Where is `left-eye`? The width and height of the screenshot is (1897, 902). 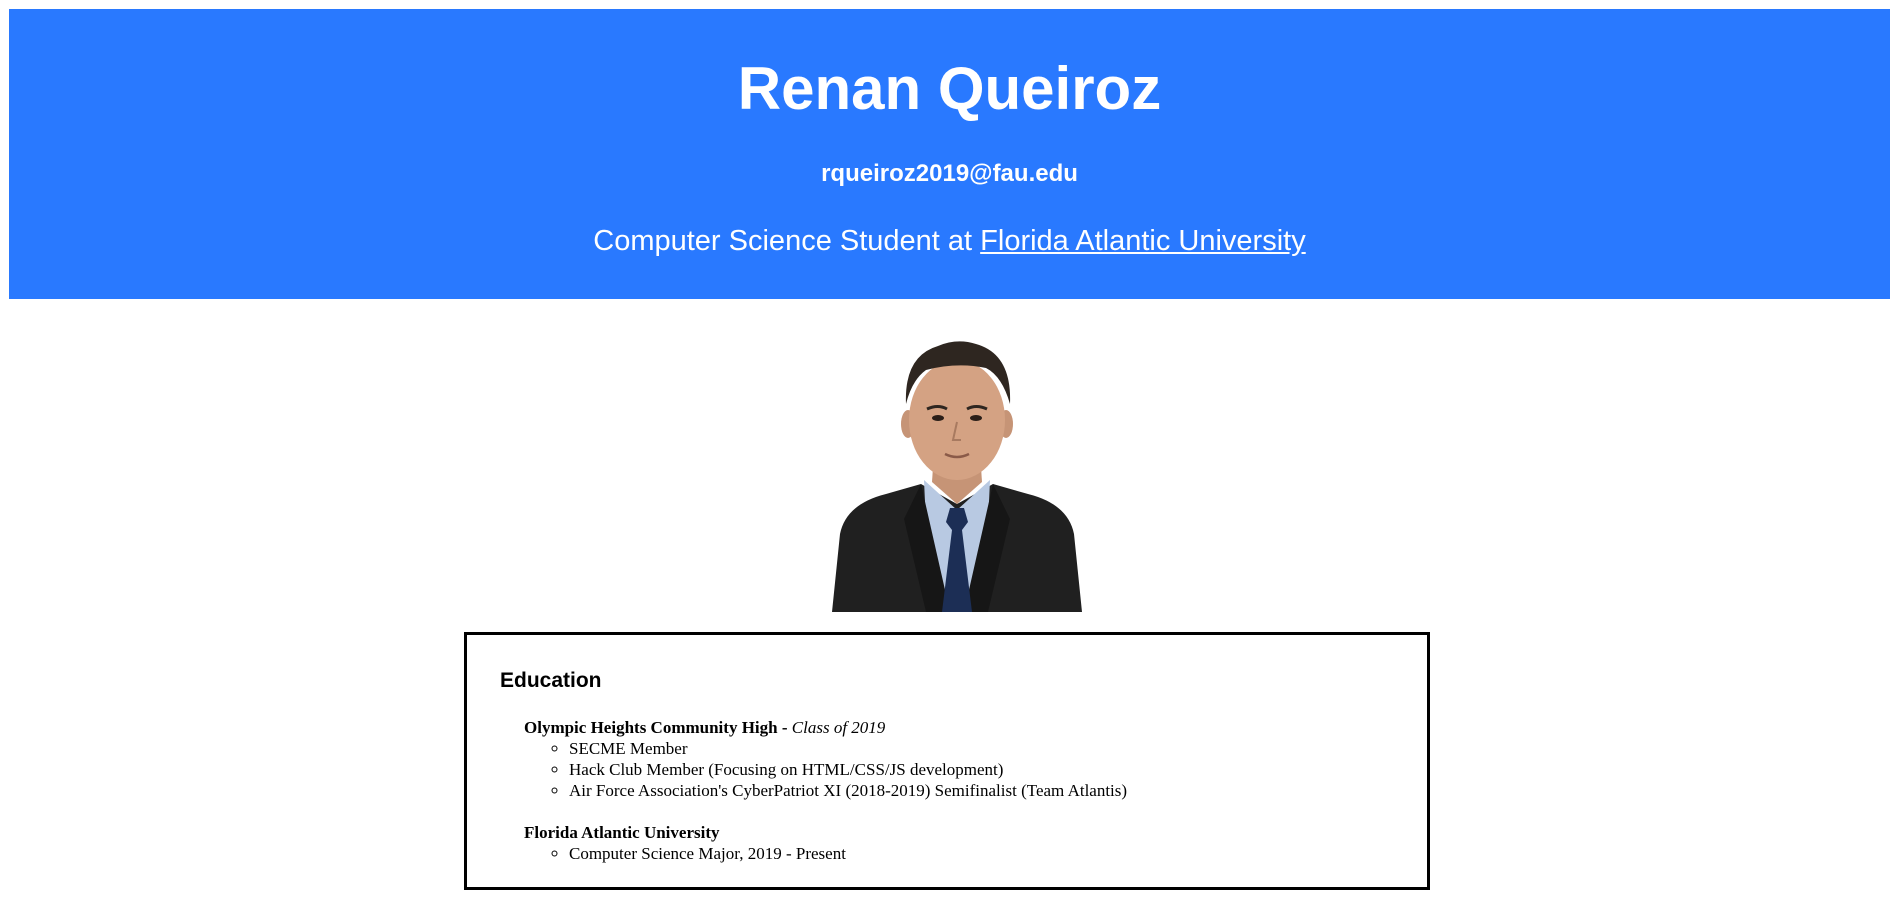 left-eye is located at coordinates (938, 418).